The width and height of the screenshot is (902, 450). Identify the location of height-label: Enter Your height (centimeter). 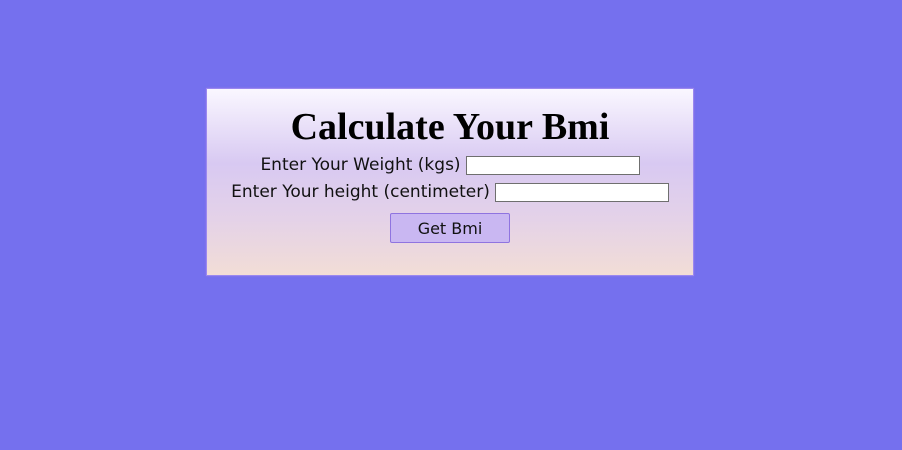
(360, 192).